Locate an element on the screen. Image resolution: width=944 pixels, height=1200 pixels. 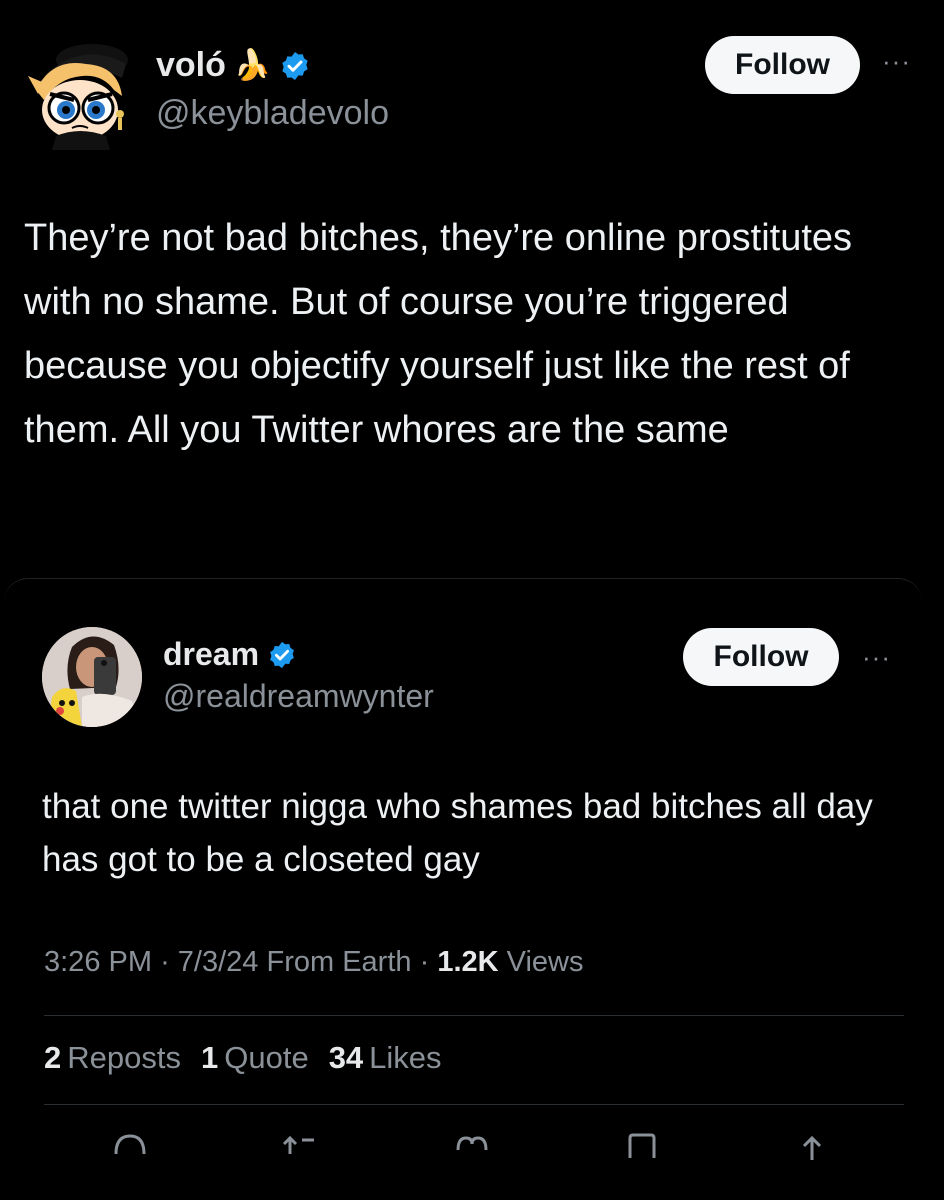
follow-button: Follow is located at coordinates (782, 65).